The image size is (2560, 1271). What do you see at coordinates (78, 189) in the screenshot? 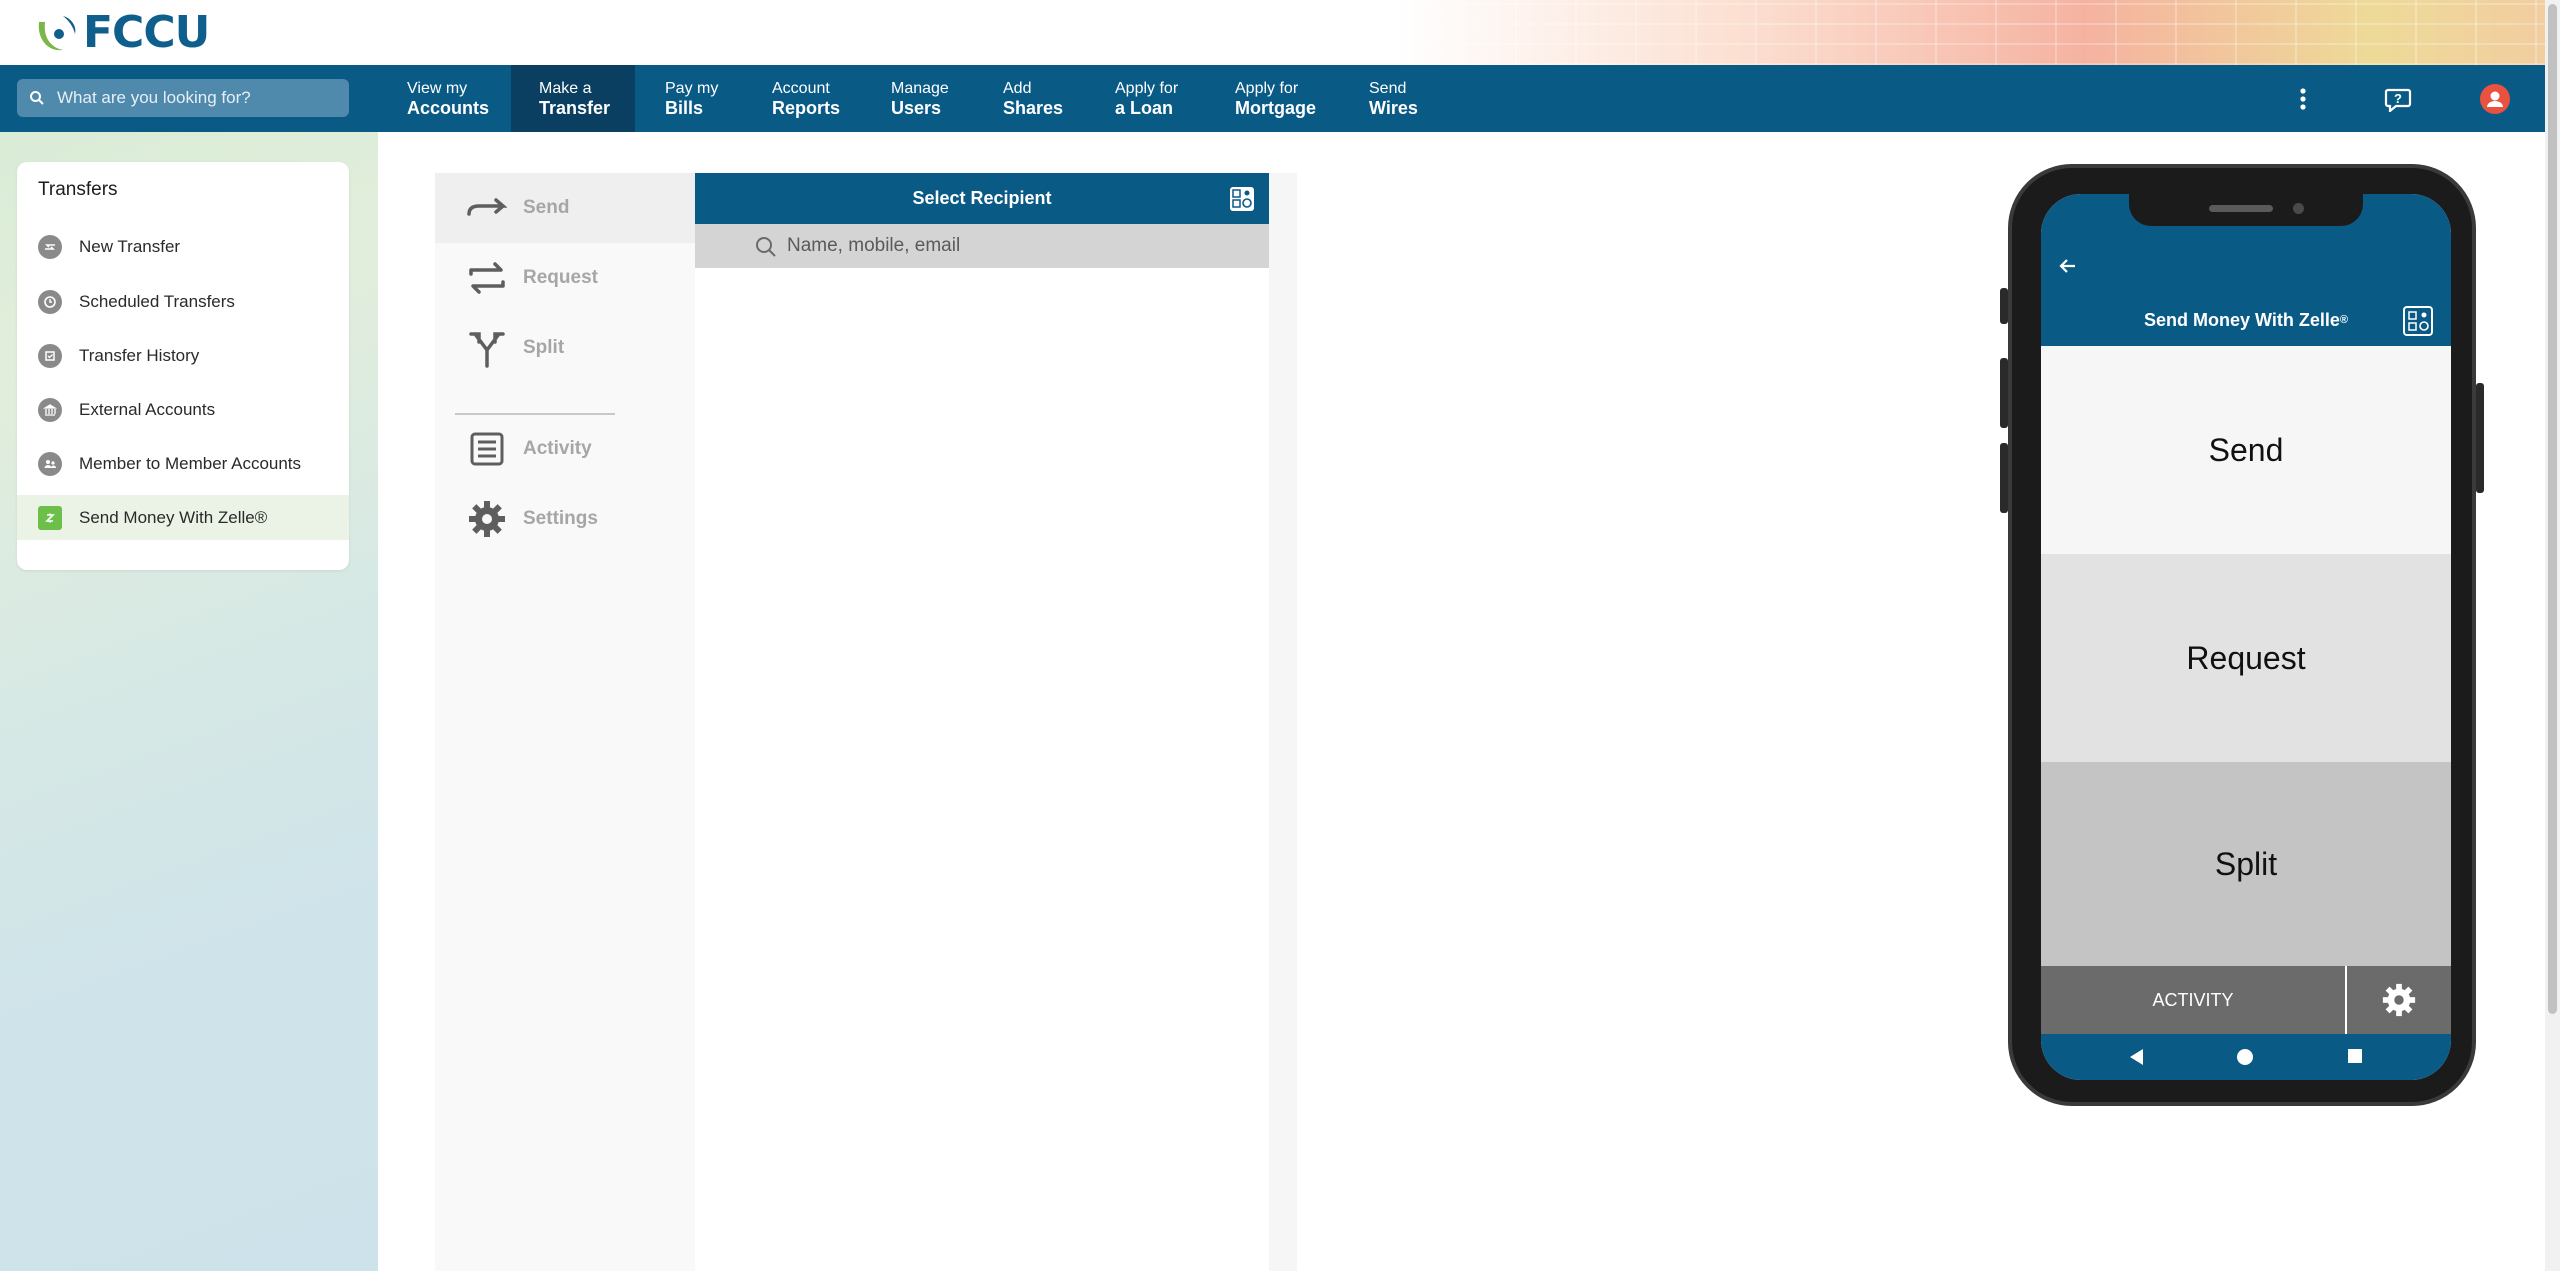
I see `card-title: Transfers` at bounding box center [78, 189].